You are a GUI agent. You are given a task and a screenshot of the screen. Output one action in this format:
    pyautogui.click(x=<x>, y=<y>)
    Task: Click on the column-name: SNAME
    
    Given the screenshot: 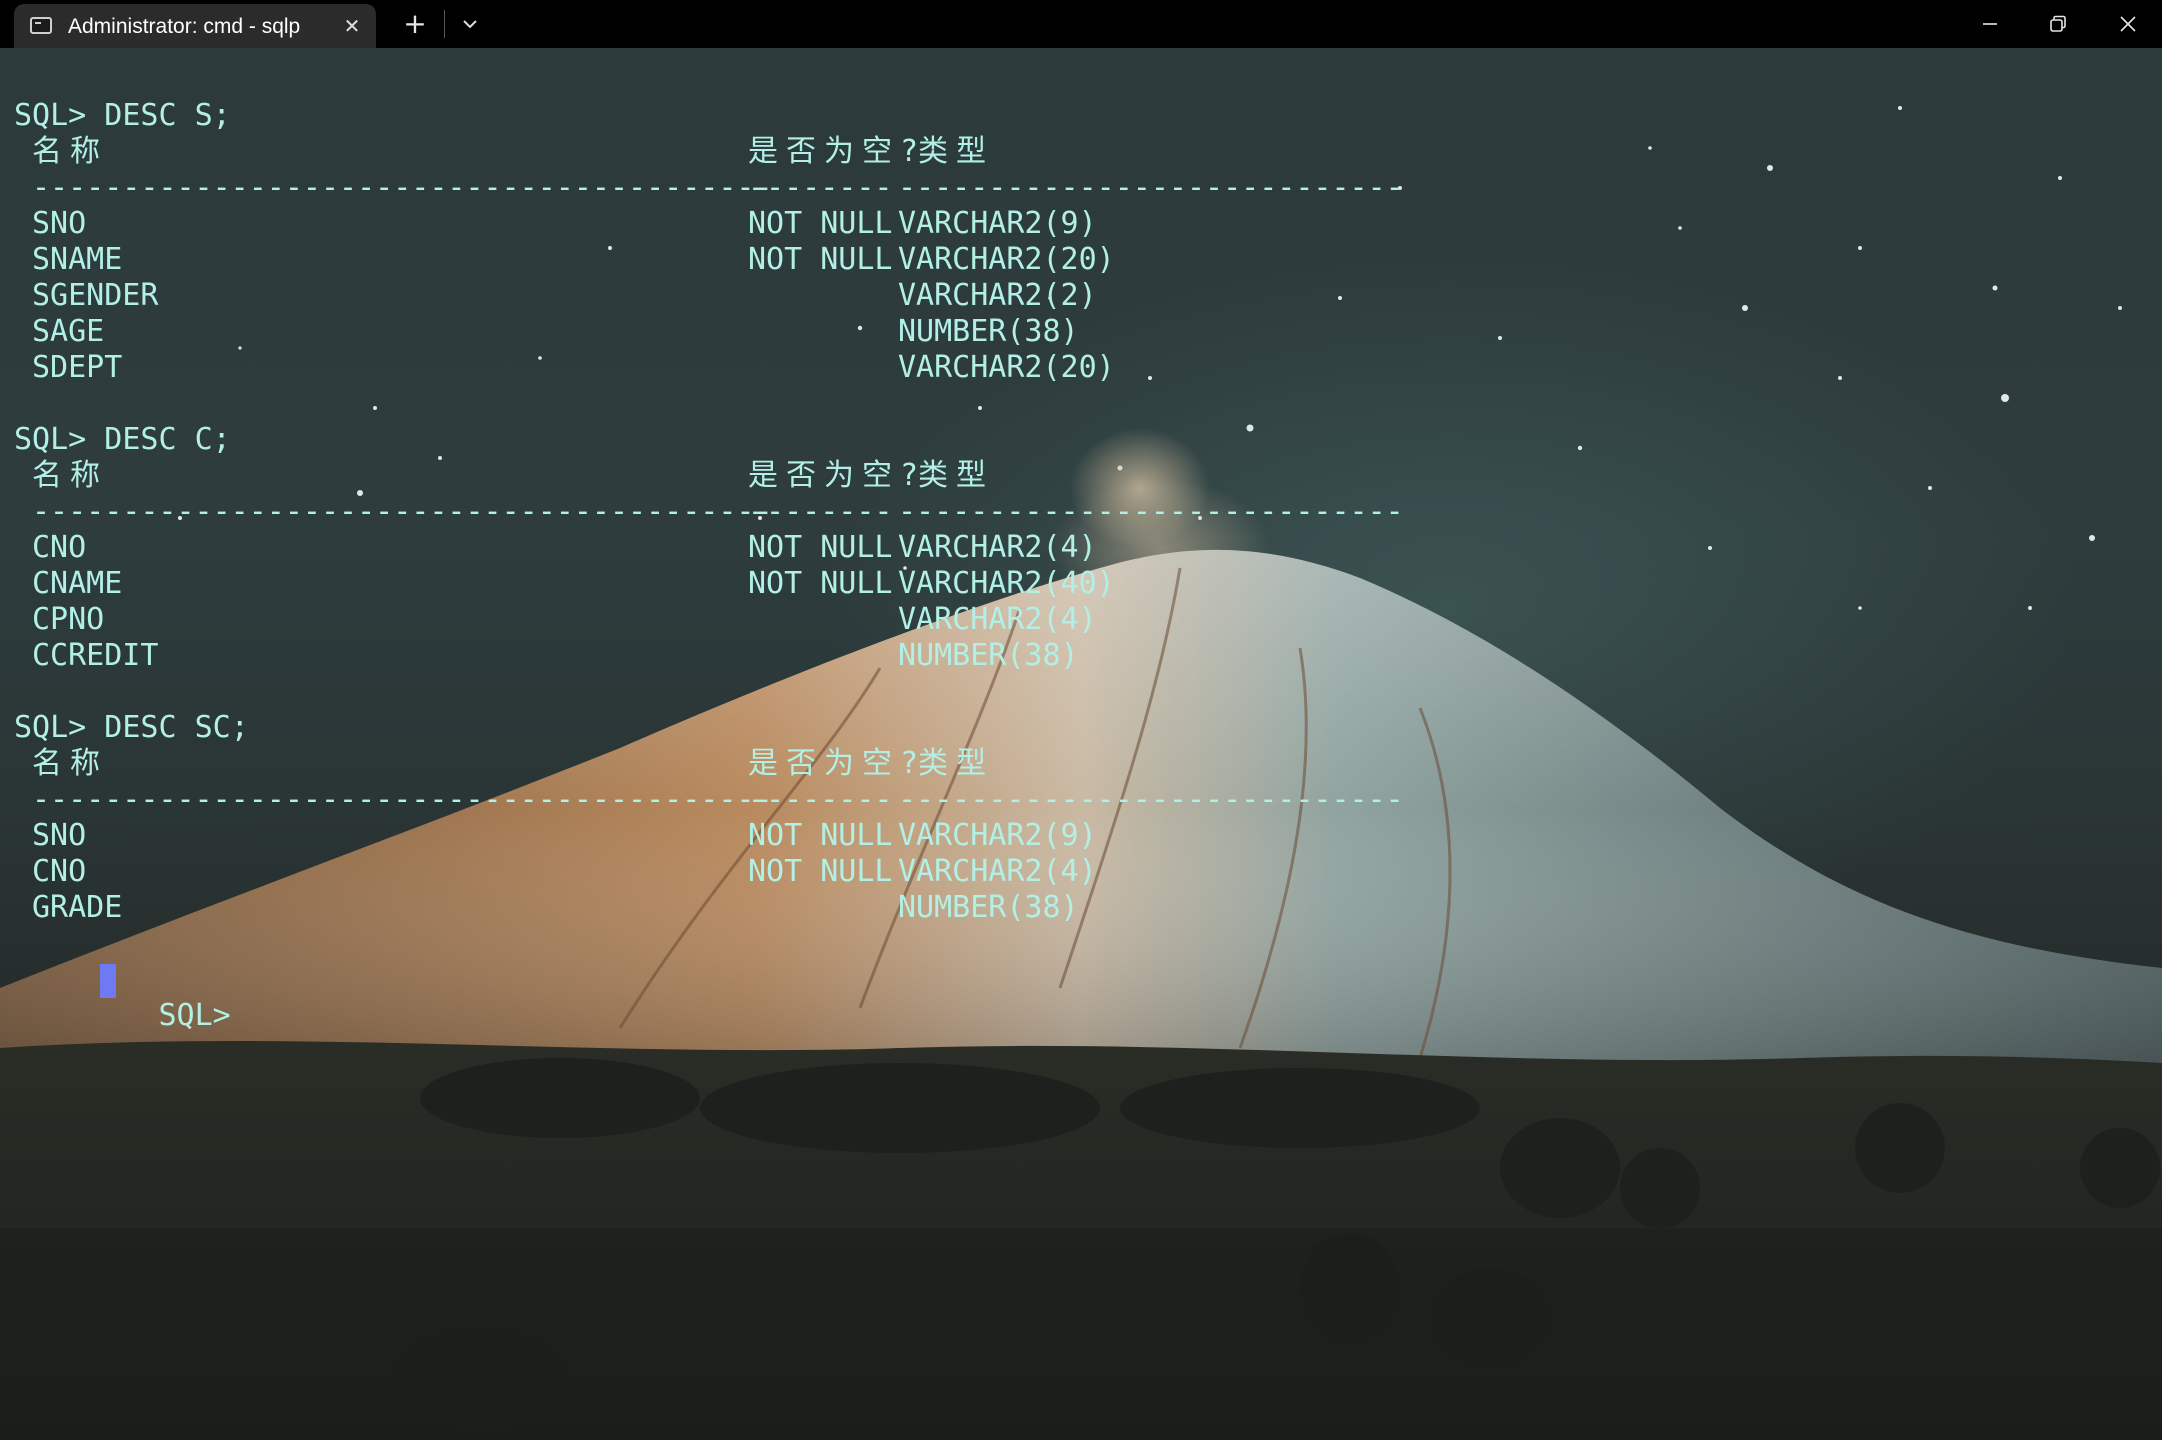 What is the action you would take?
    pyautogui.click(x=77, y=259)
    